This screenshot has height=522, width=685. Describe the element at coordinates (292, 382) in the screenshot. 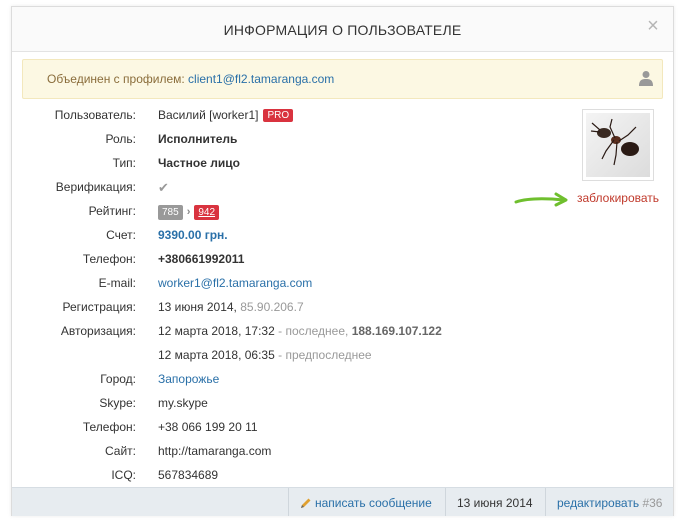

I see `row-city: Город: Запорожье` at that location.